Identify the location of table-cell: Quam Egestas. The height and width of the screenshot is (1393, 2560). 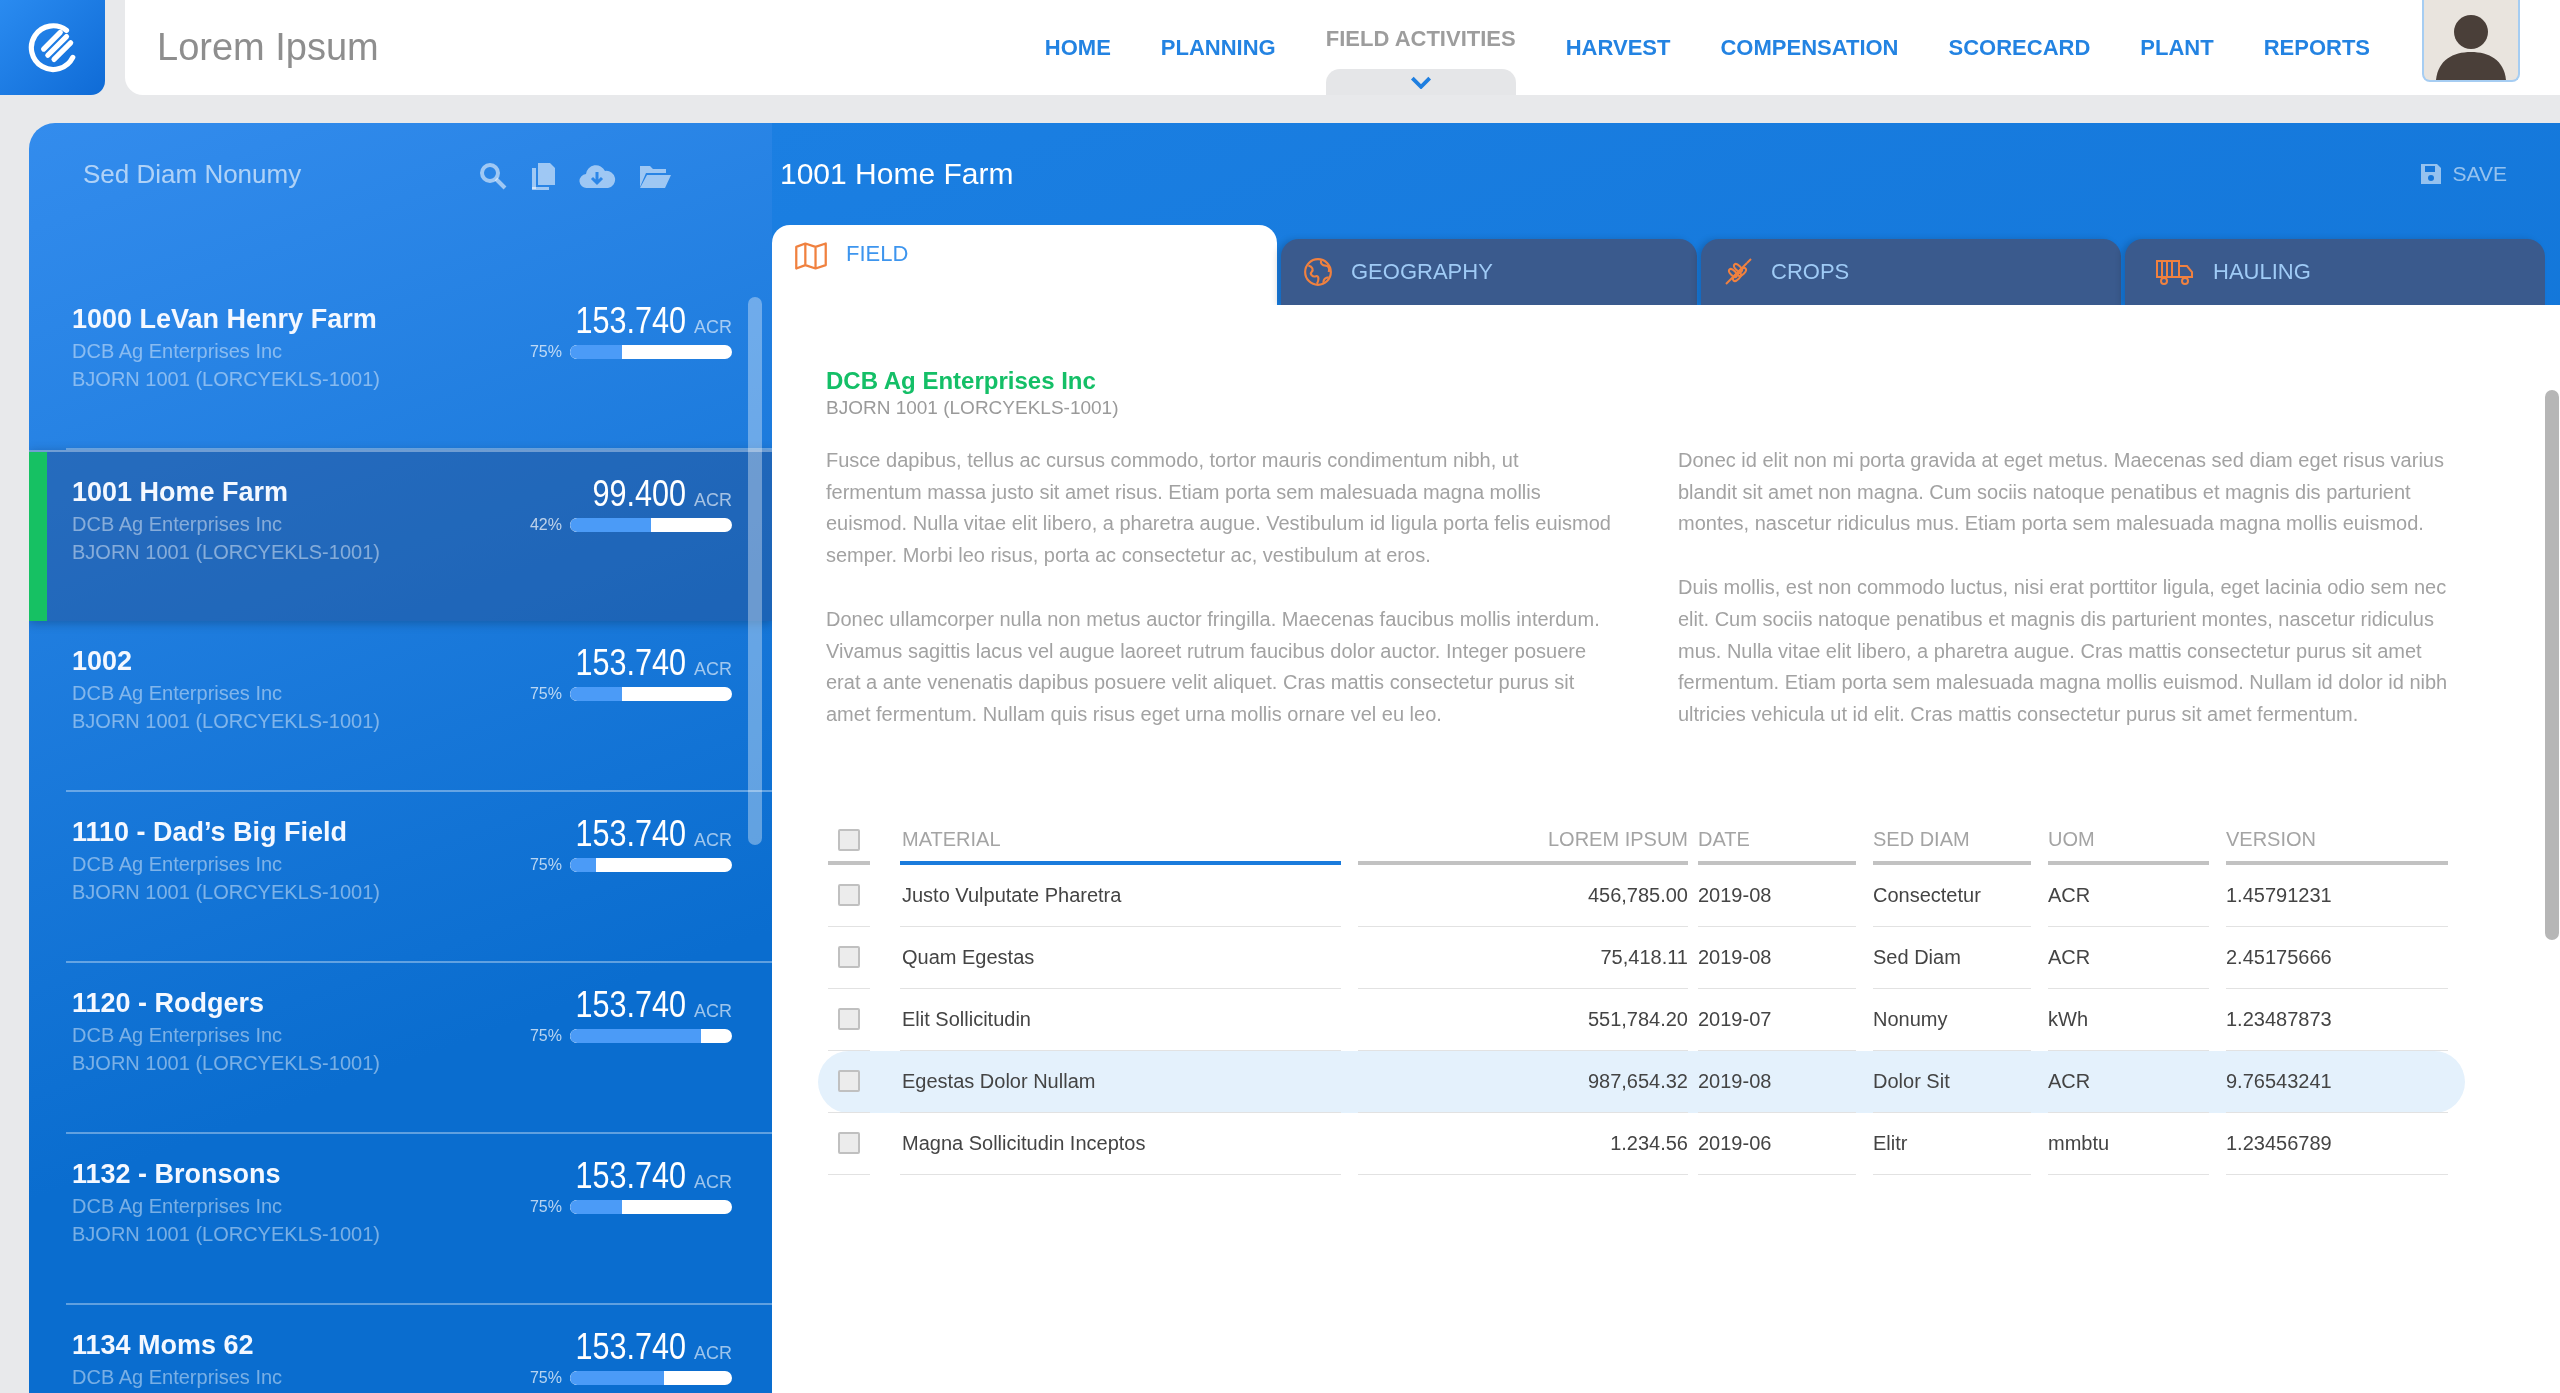
(1120, 957).